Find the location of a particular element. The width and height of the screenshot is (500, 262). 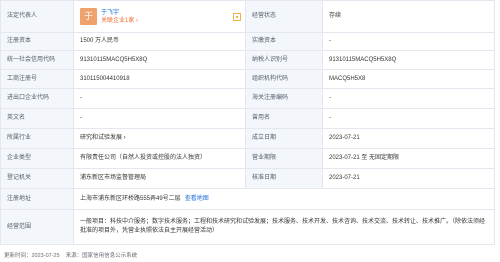

status-value: 存续 is located at coordinates (408, 16).